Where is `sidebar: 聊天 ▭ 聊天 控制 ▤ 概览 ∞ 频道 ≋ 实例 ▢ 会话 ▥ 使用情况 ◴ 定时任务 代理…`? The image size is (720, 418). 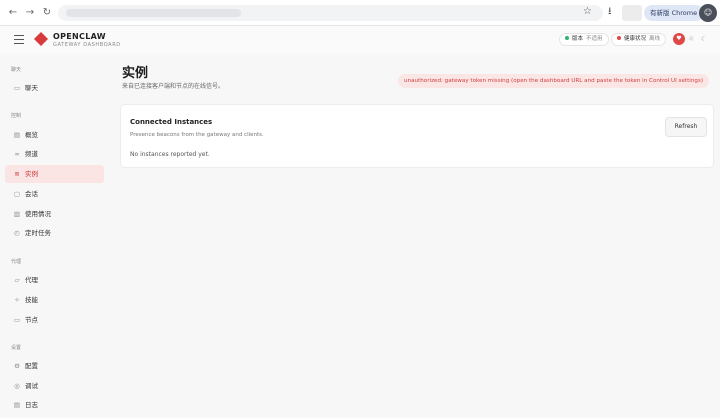
sidebar: 聊天 ▭ 聊天 控制 ▤ 概览 ∞ 频道 ≋ 实例 ▢ 会话 ▥ 使用情况 ◴ 定时任务 代理… is located at coordinates (55, 236).